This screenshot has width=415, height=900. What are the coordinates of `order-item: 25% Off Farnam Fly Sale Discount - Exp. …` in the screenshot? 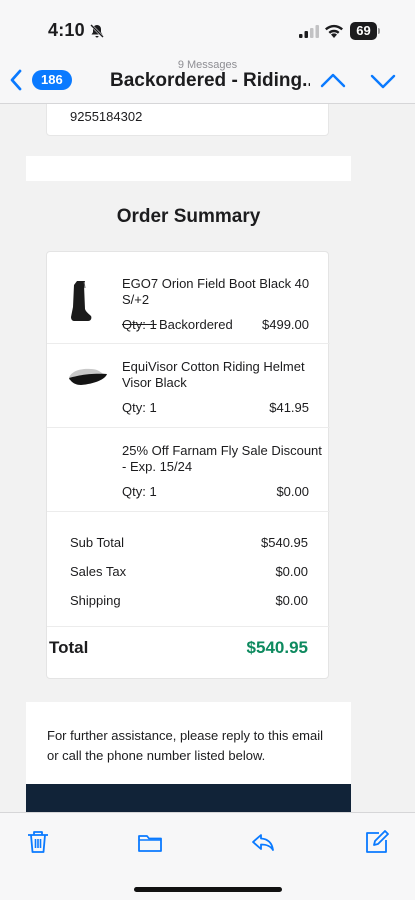 It's located at (188, 470).